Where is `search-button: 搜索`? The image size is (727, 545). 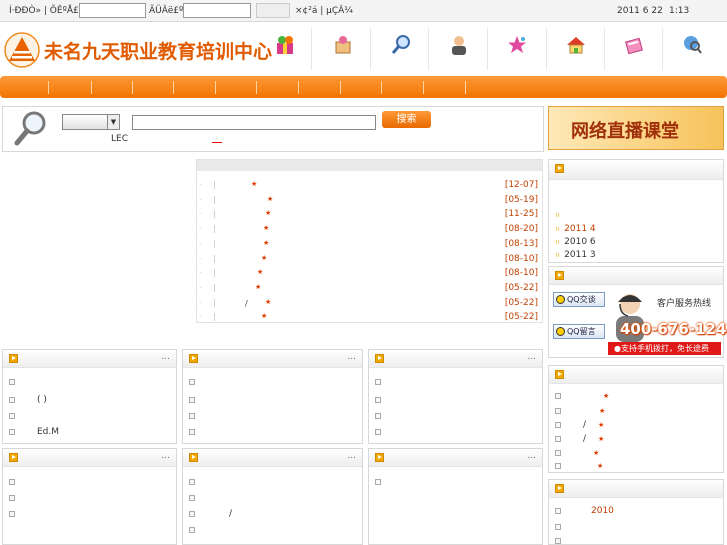 search-button: 搜索 is located at coordinates (406, 119).